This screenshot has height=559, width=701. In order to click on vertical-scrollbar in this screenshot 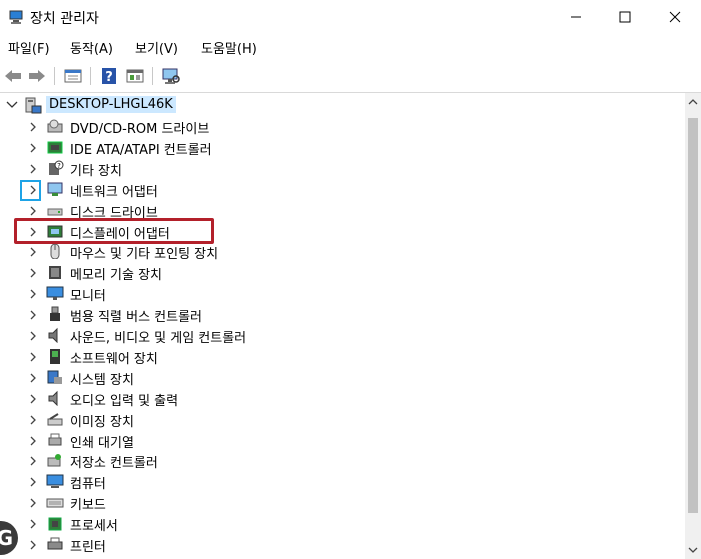, I will do `click(693, 326)`.